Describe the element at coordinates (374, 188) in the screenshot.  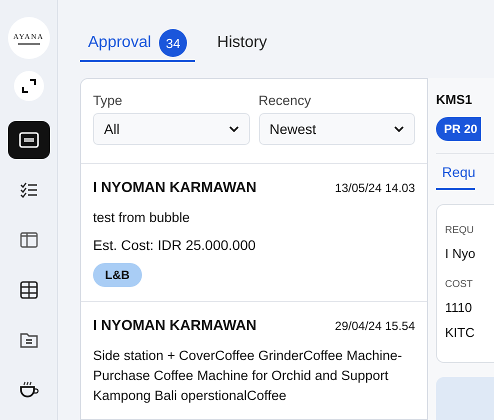
I see `request-date: 13/05/24 14.03` at that location.